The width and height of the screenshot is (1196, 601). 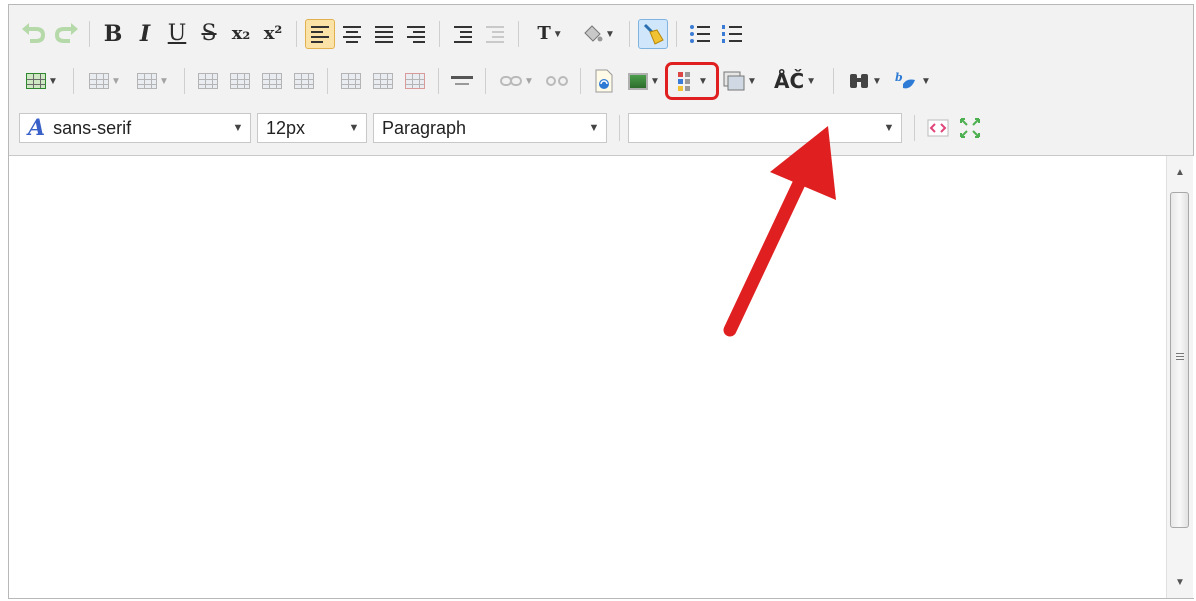 I want to click on indent-button, so click(x=463, y=34).